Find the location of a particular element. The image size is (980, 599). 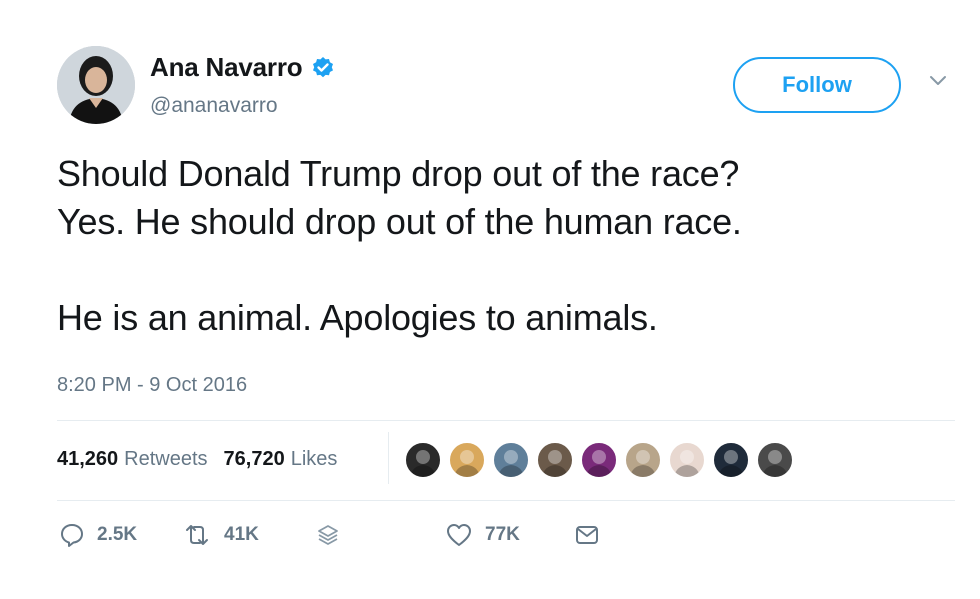

direct-message-button is located at coordinates (587, 535).